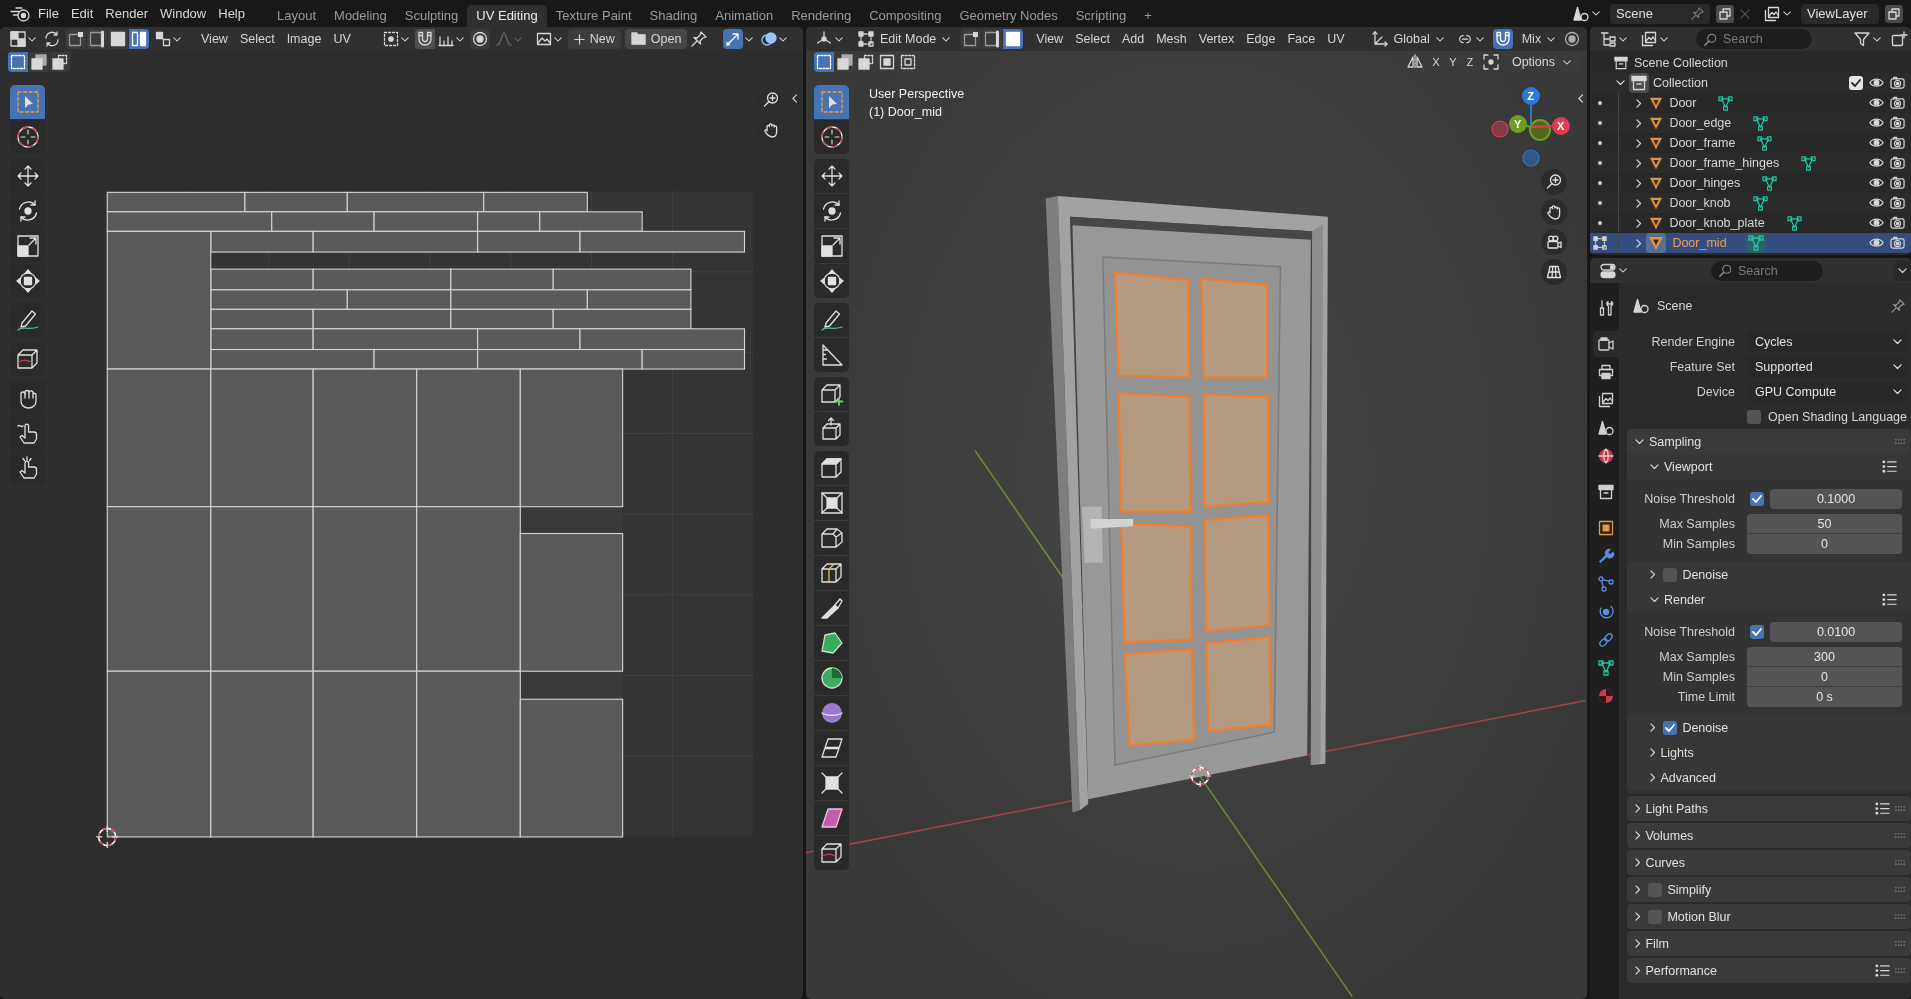 Image resolution: width=1911 pixels, height=999 pixels. What do you see at coordinates (1414, 62) in the screenshot?
I see `mirror-icon` at bounding box center [1414, 62].